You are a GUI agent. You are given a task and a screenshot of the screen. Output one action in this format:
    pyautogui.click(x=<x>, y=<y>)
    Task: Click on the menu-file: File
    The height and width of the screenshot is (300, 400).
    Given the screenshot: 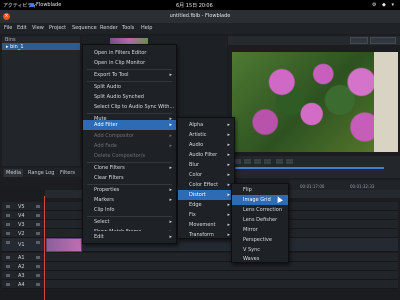 What is the action you would take?
    pyautogui.click(x=8, y=28)
    